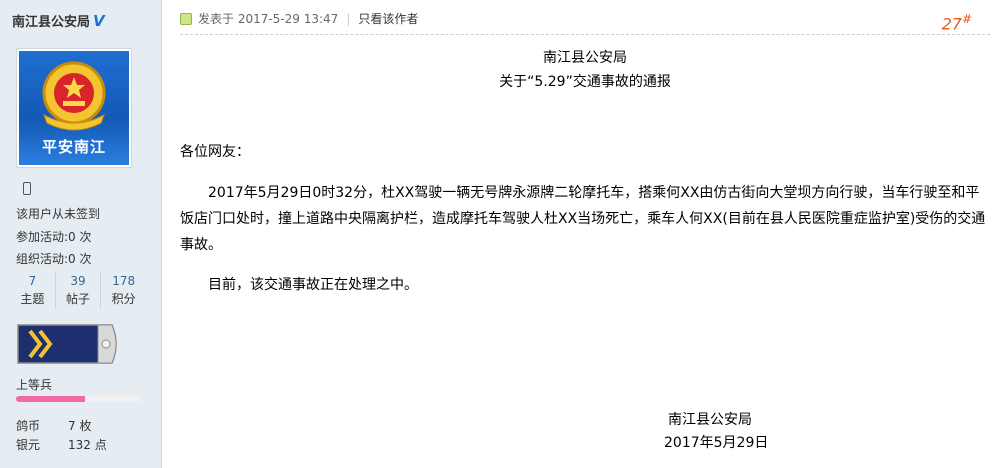  Describe the element at coordinates (67, 344) in the screenshot. I see `rank-insignia-icon` at that location.